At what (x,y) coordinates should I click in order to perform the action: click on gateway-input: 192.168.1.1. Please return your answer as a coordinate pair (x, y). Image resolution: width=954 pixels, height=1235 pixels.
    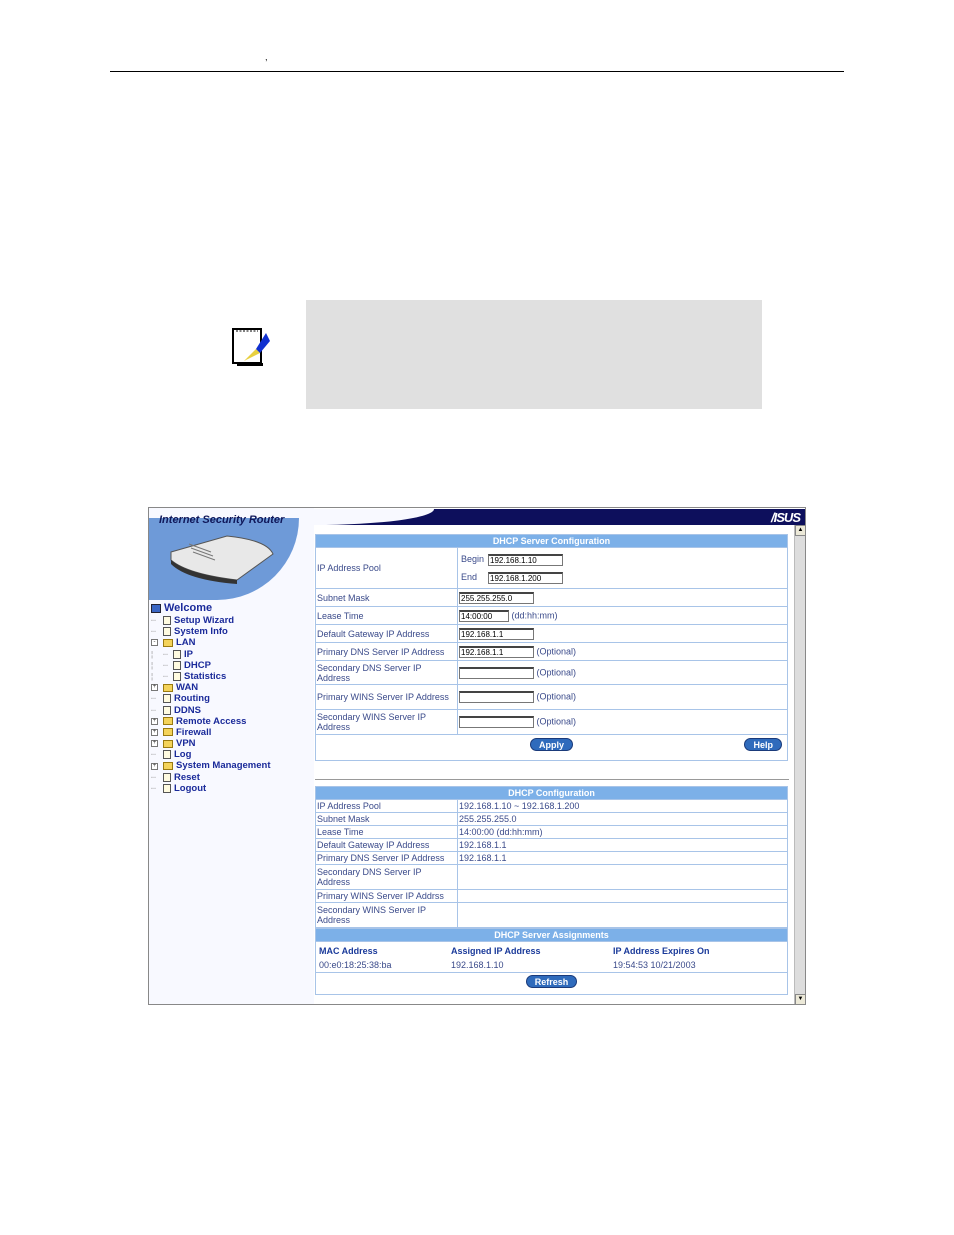
    Looking at the image, I should click on (496, 633).